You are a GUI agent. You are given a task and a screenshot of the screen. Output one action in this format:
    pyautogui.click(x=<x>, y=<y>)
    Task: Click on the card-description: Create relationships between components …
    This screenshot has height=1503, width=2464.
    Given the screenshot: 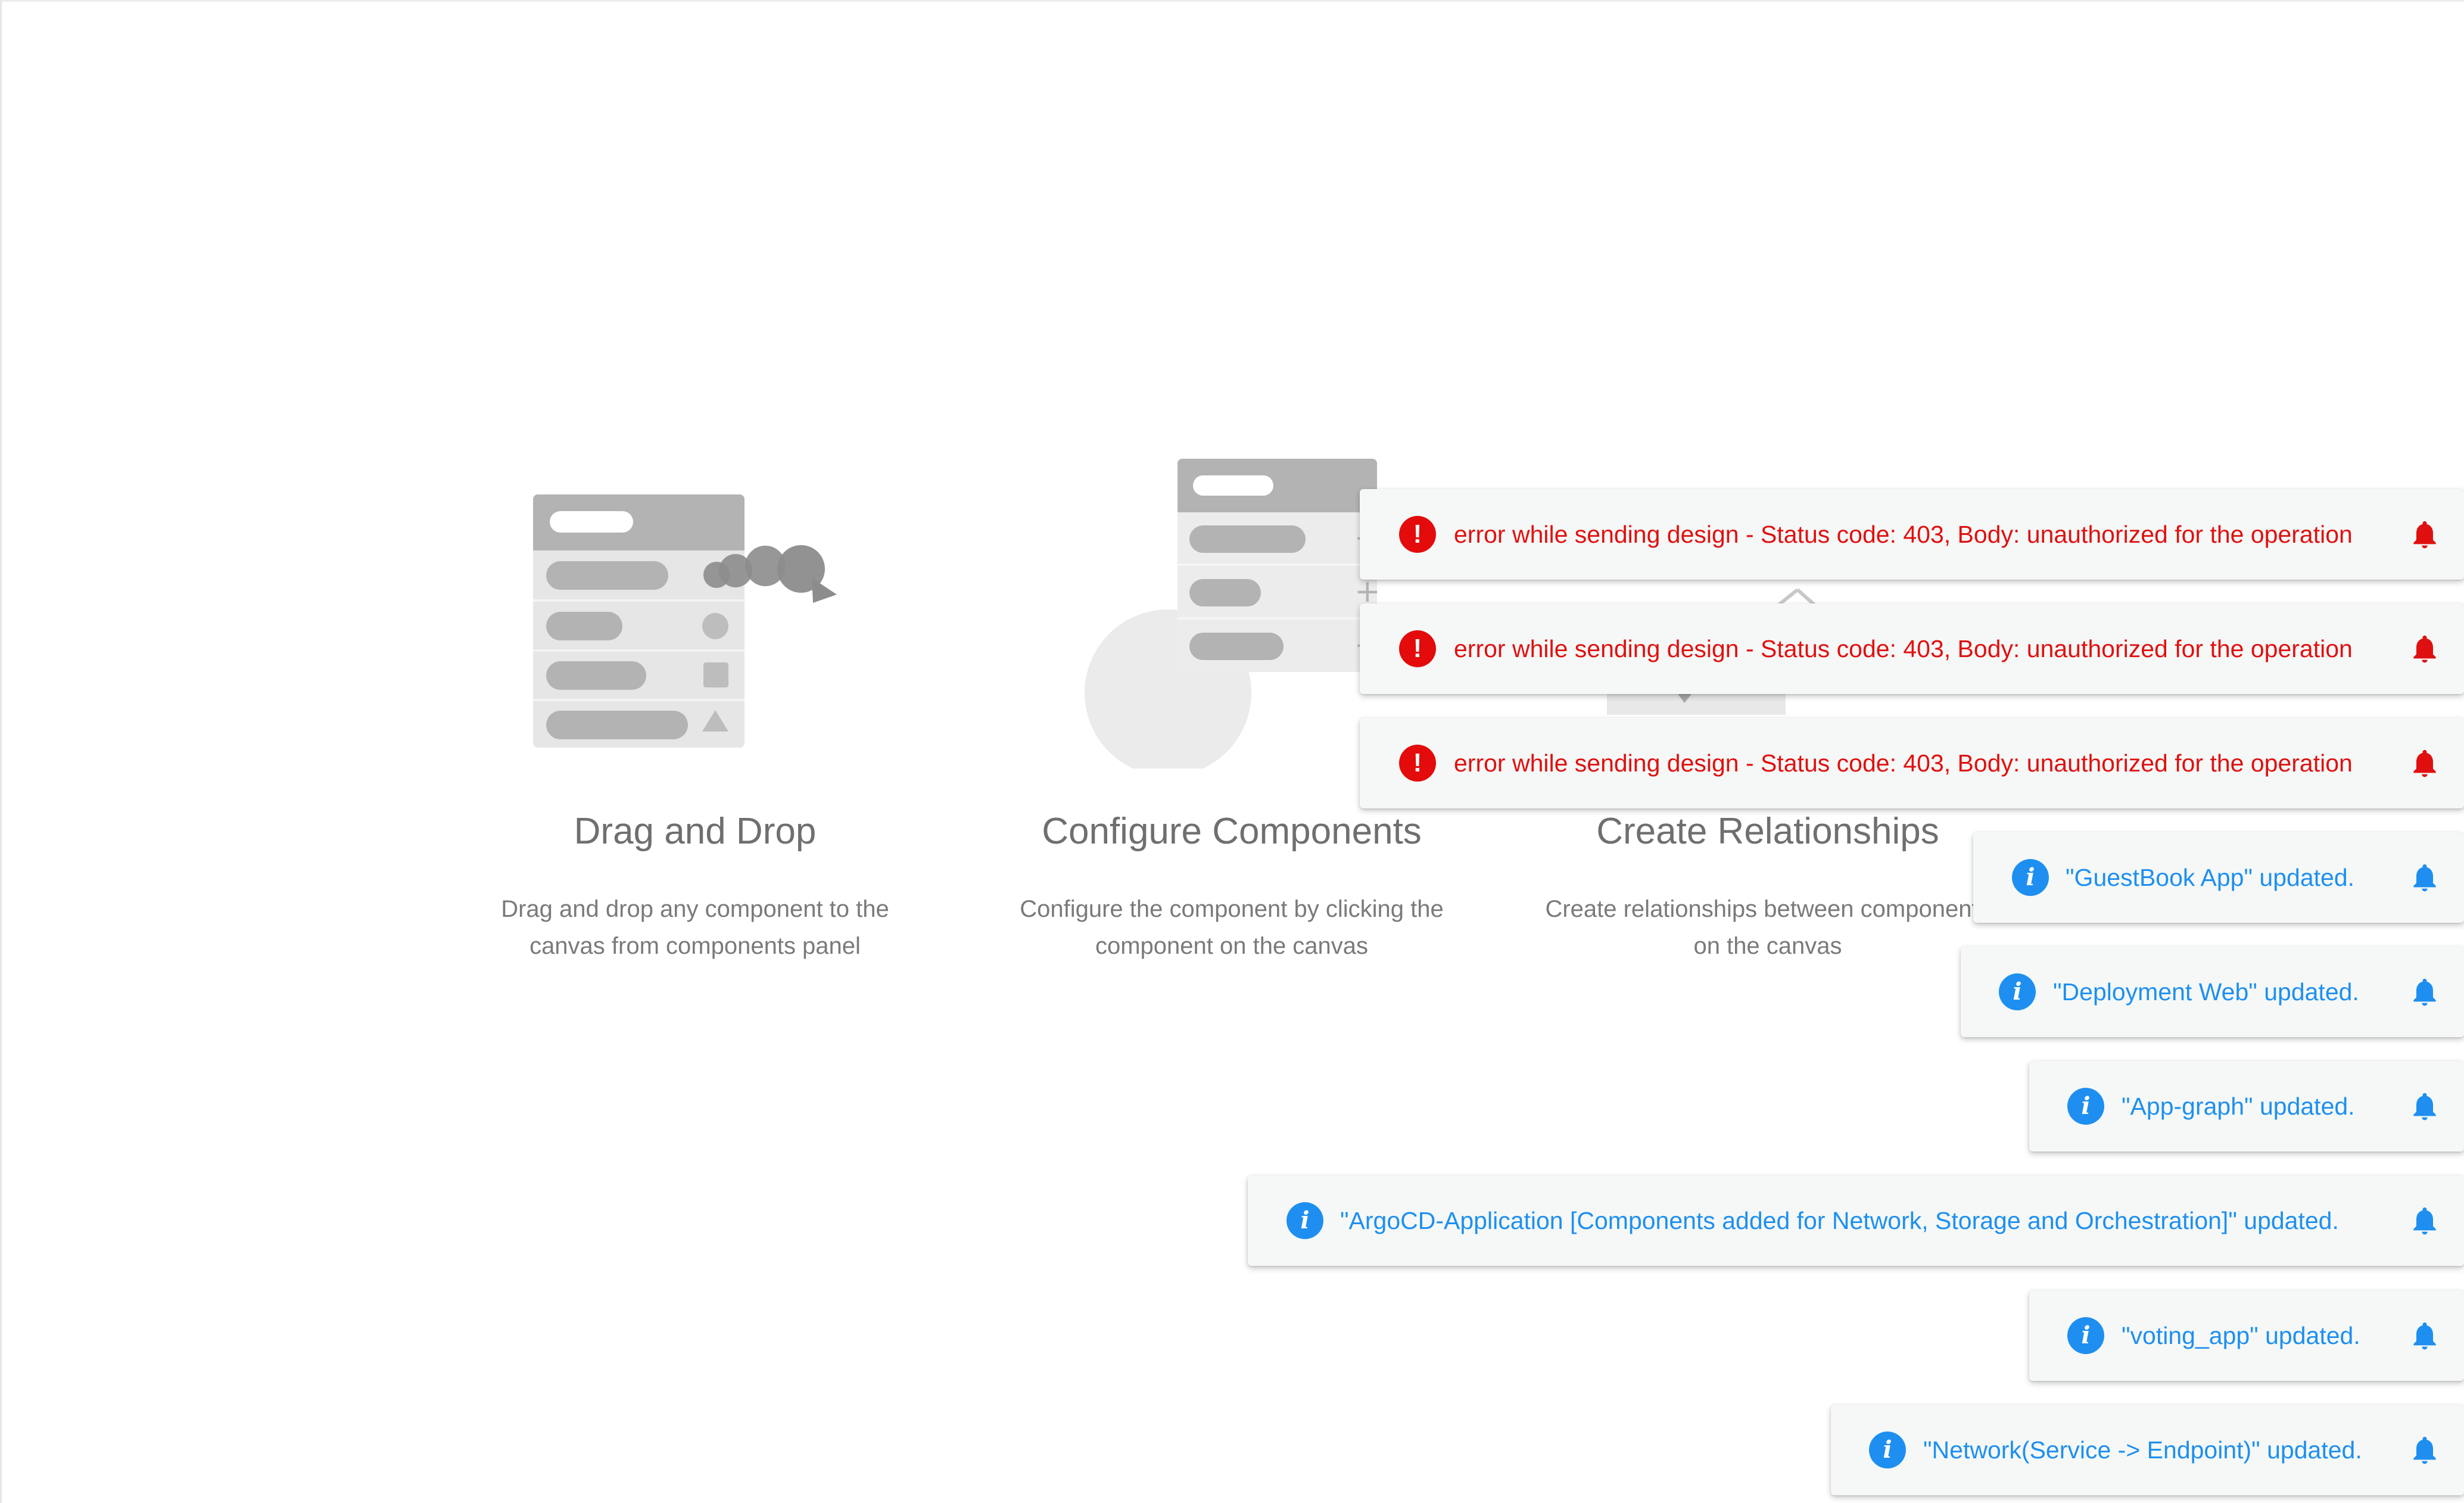 What is the action you would take?
    pyautogui.click(x=1768, y=928)
    